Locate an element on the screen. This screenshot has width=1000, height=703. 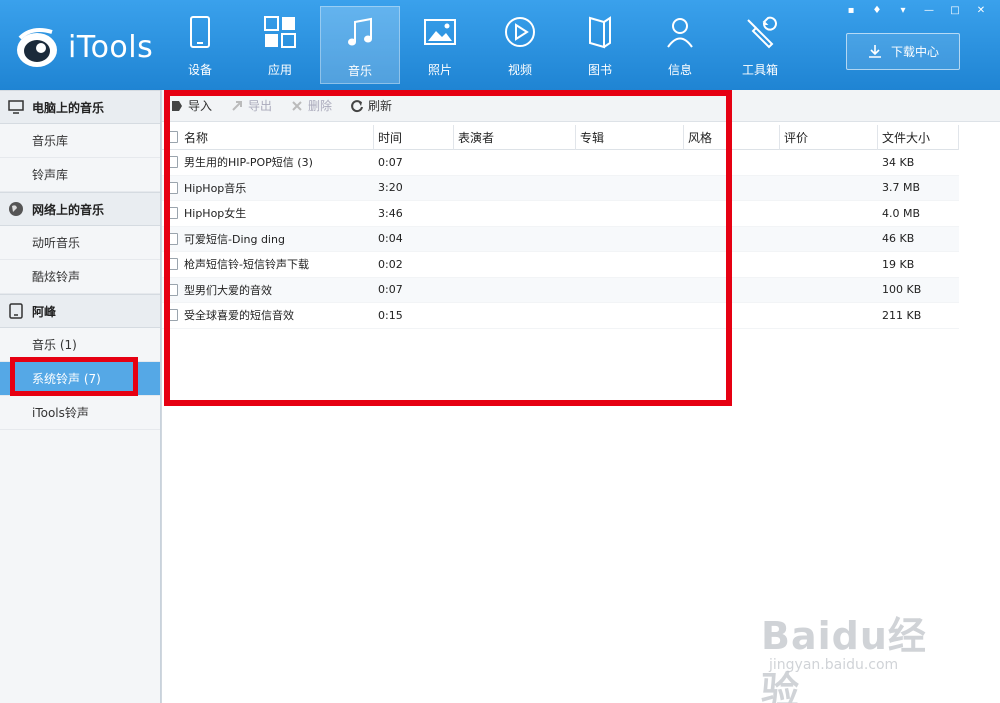
cell-time: 3:46 is located at coordinates (390, 213).